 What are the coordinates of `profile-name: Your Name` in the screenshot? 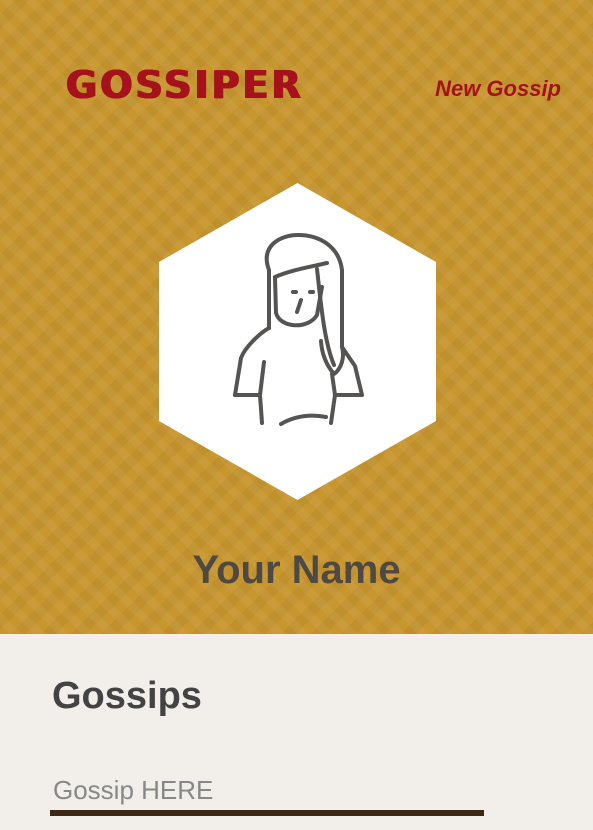 It's located at (296, 570).